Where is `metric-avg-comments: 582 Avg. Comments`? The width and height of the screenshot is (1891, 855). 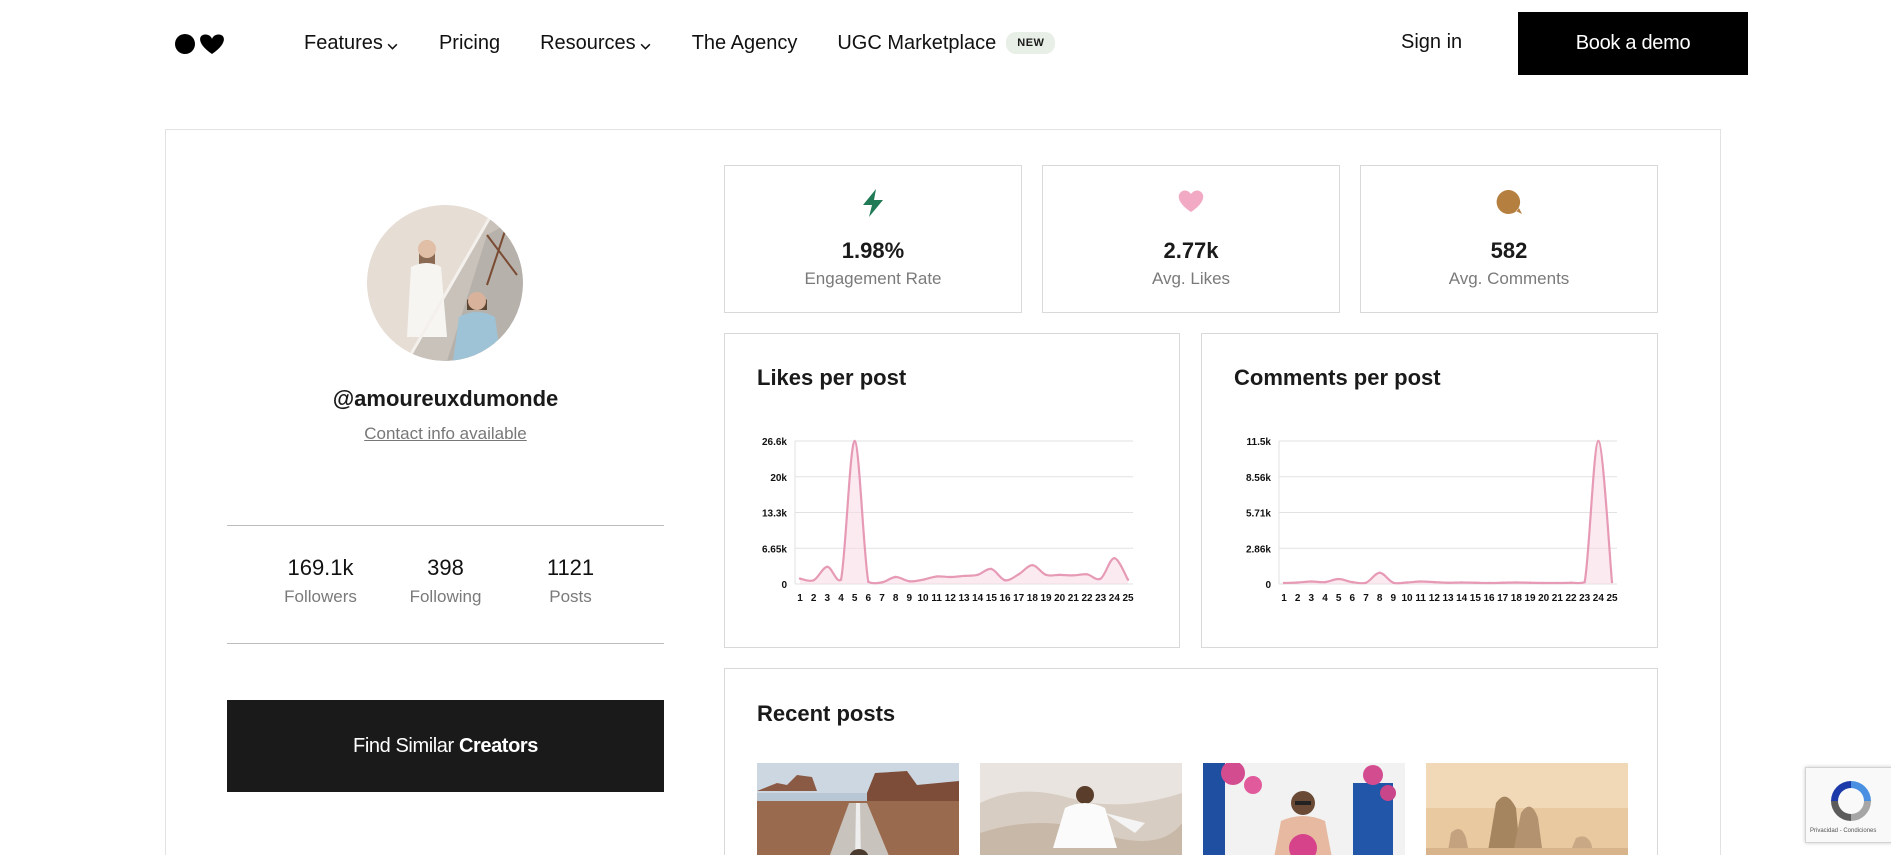
metric-avg-comments: 582 Avg. Comments is located at coordinates (1509, 239).